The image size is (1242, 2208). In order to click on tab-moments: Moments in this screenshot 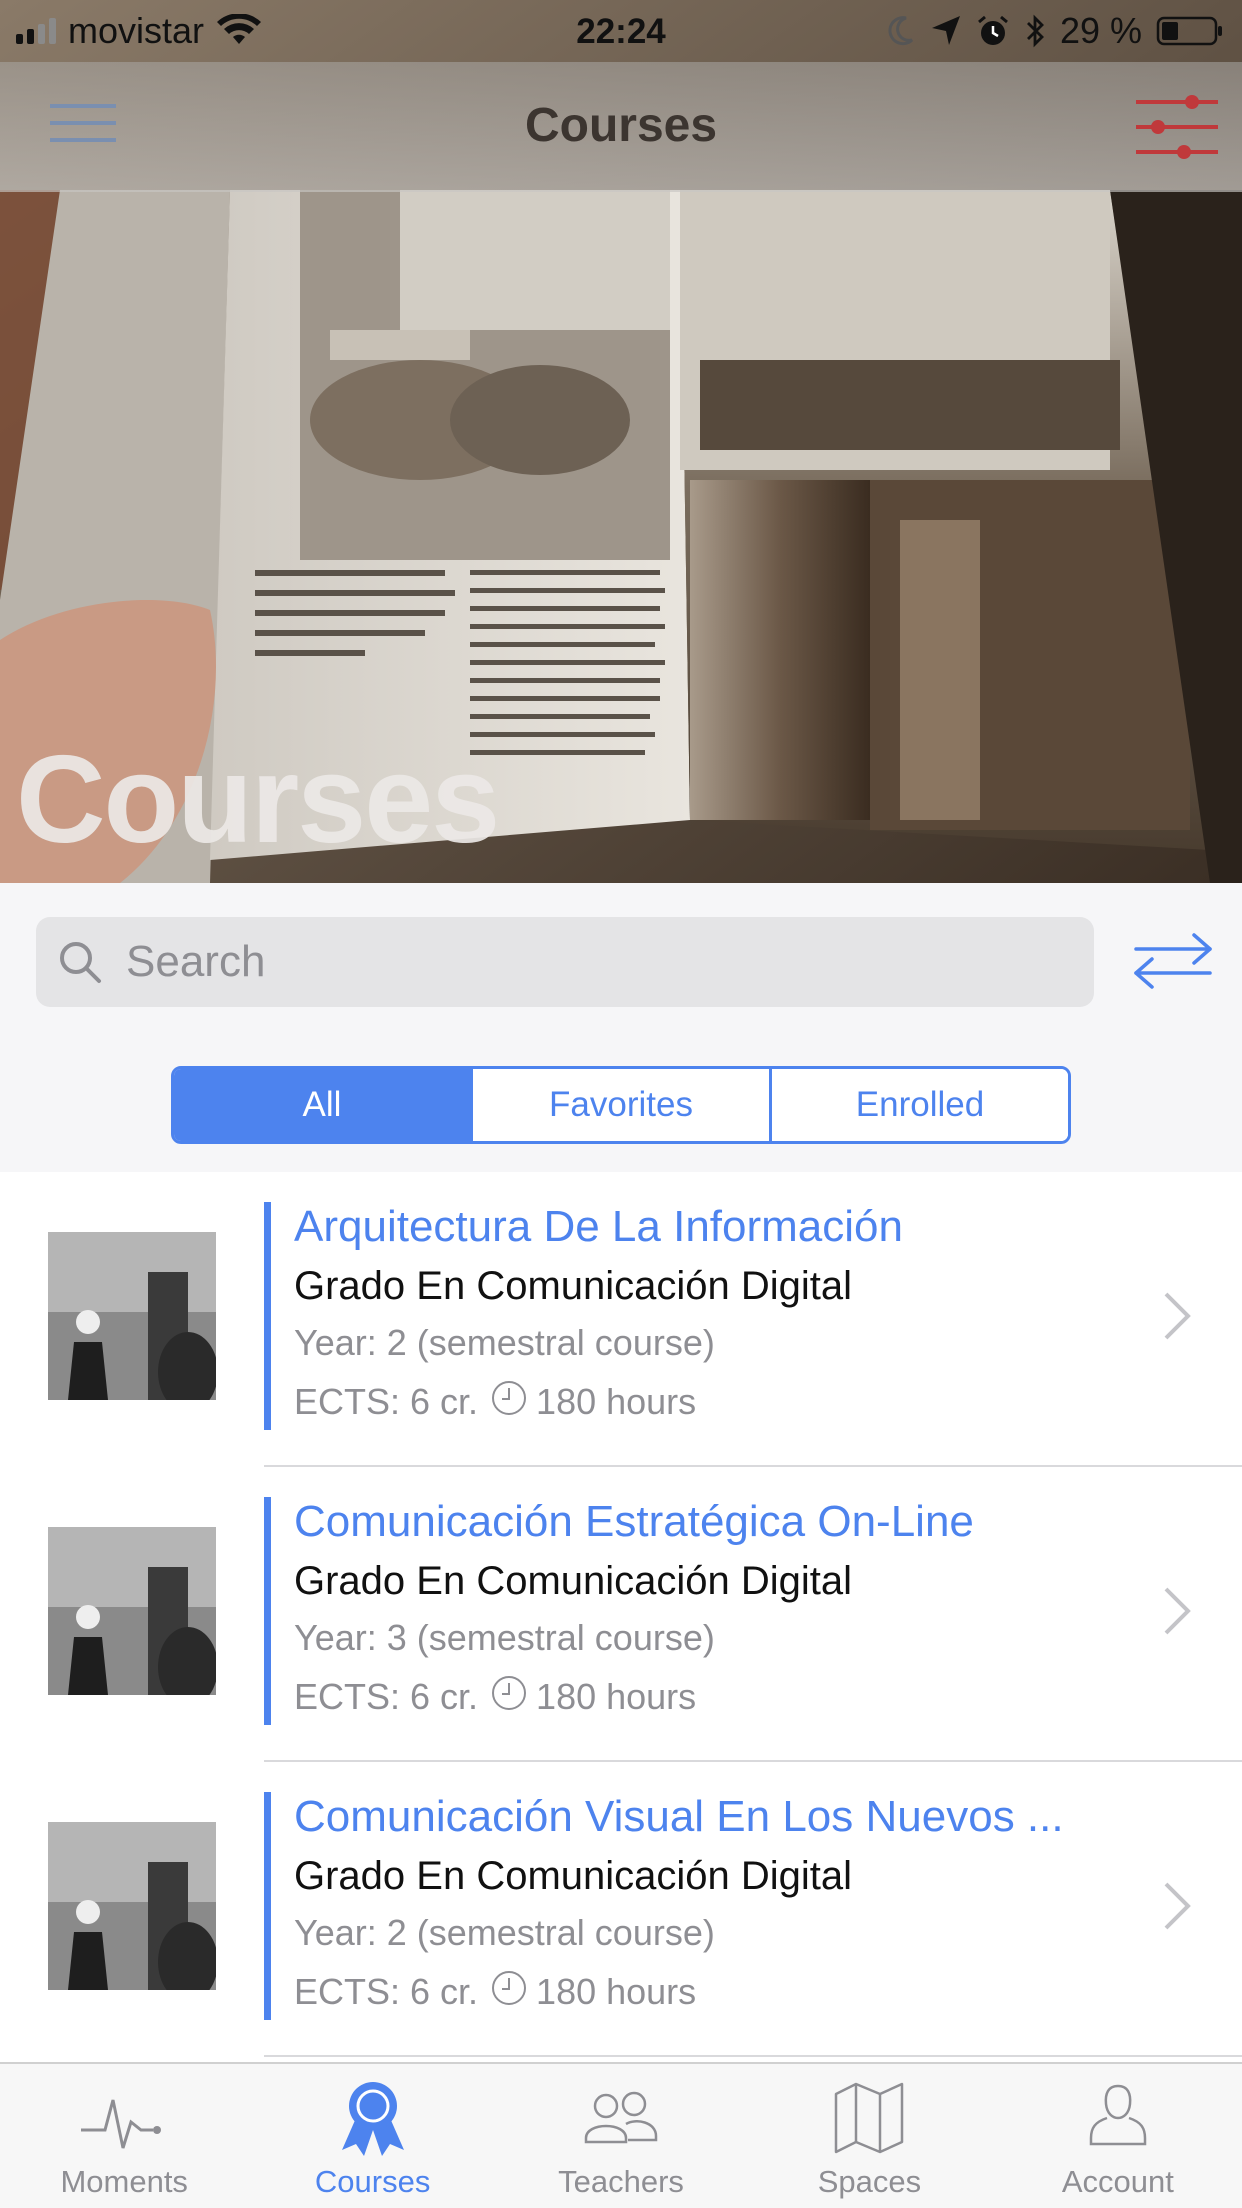, I will do `click(124, 2136)`.